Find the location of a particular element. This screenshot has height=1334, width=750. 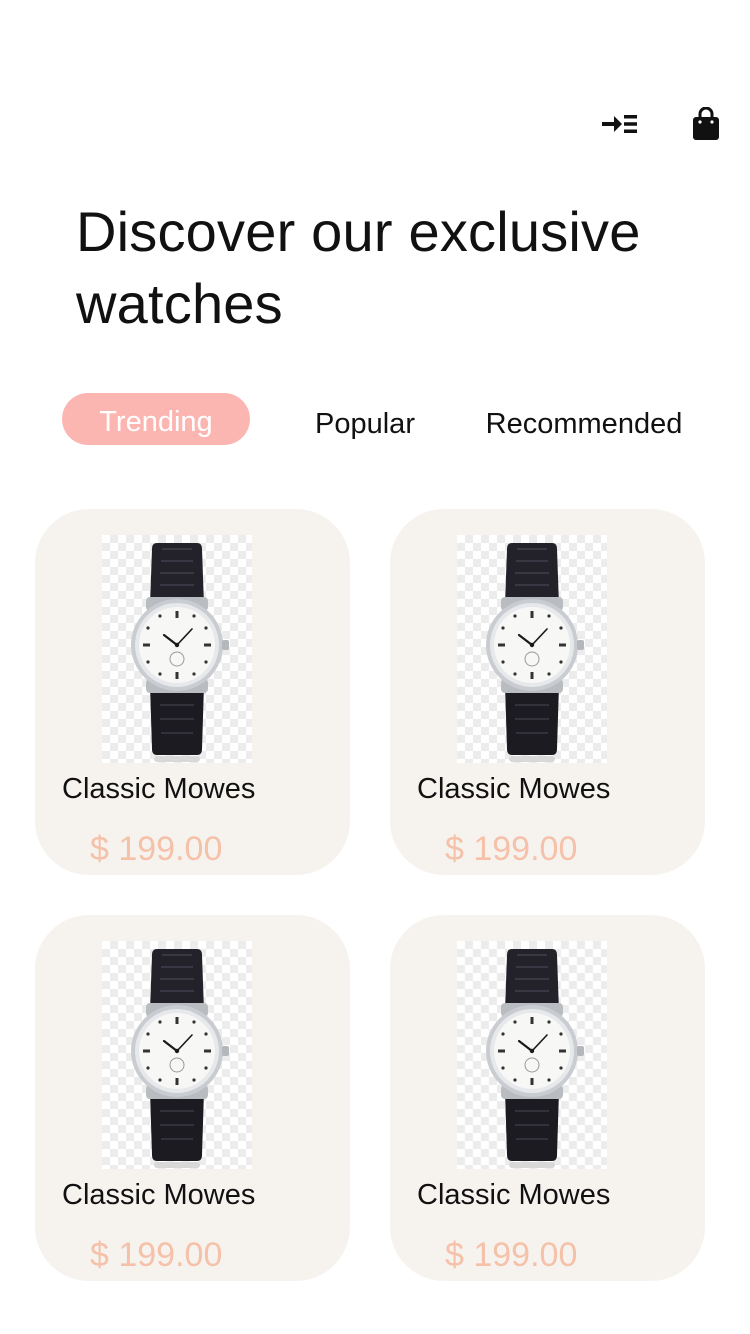

top-bar is located at coordinates (375, 124).